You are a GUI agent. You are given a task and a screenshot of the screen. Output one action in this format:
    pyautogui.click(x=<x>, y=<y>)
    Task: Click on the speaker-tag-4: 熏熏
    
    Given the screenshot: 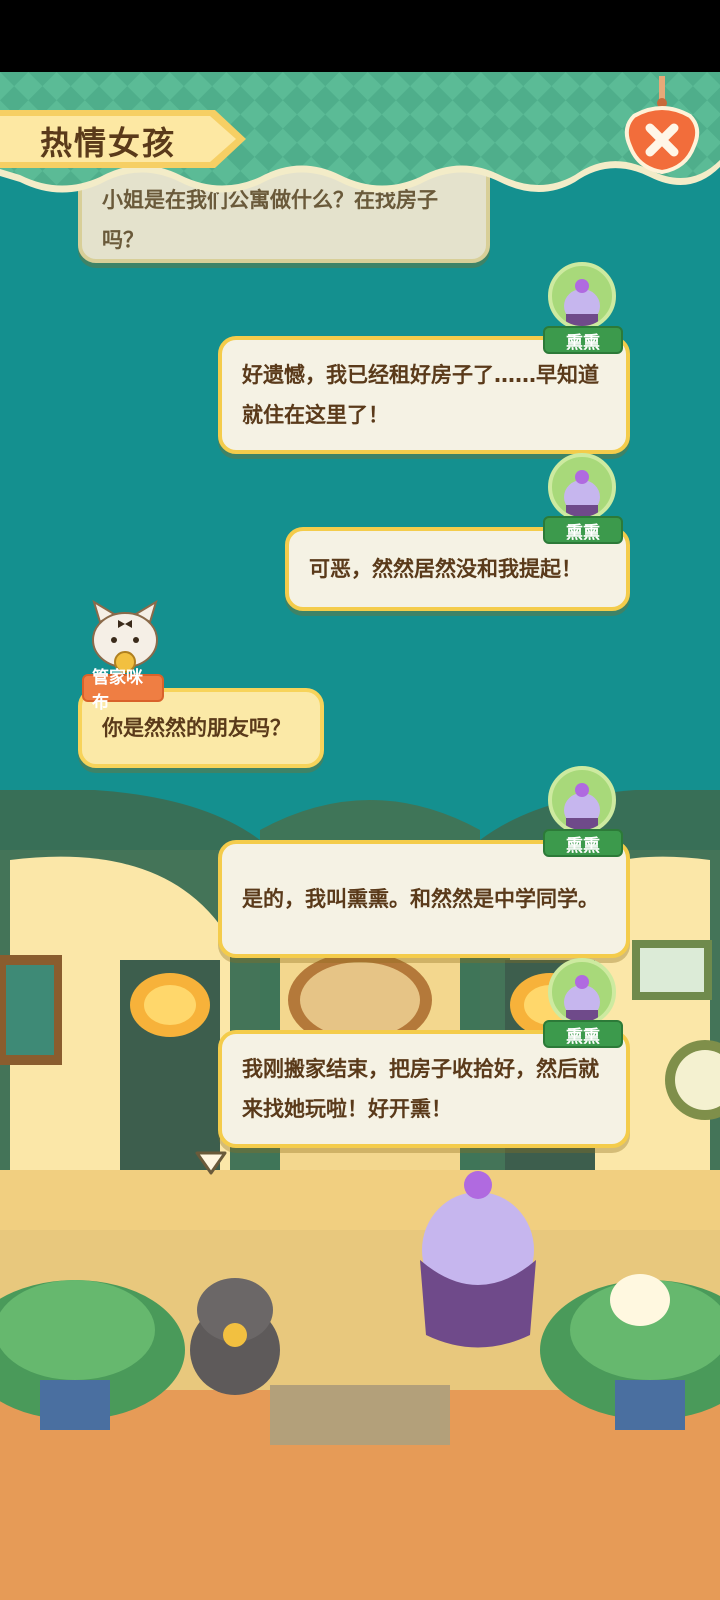 What is the action you would take?
    pyautogui.click(x=583, y=843)
    